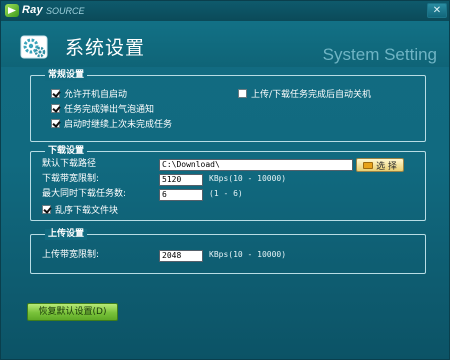 The width and height of the screenshot is (450, 360). Describe the element at coordinates (34, 47) in the screenshot. I see `gears-icon` at that location.